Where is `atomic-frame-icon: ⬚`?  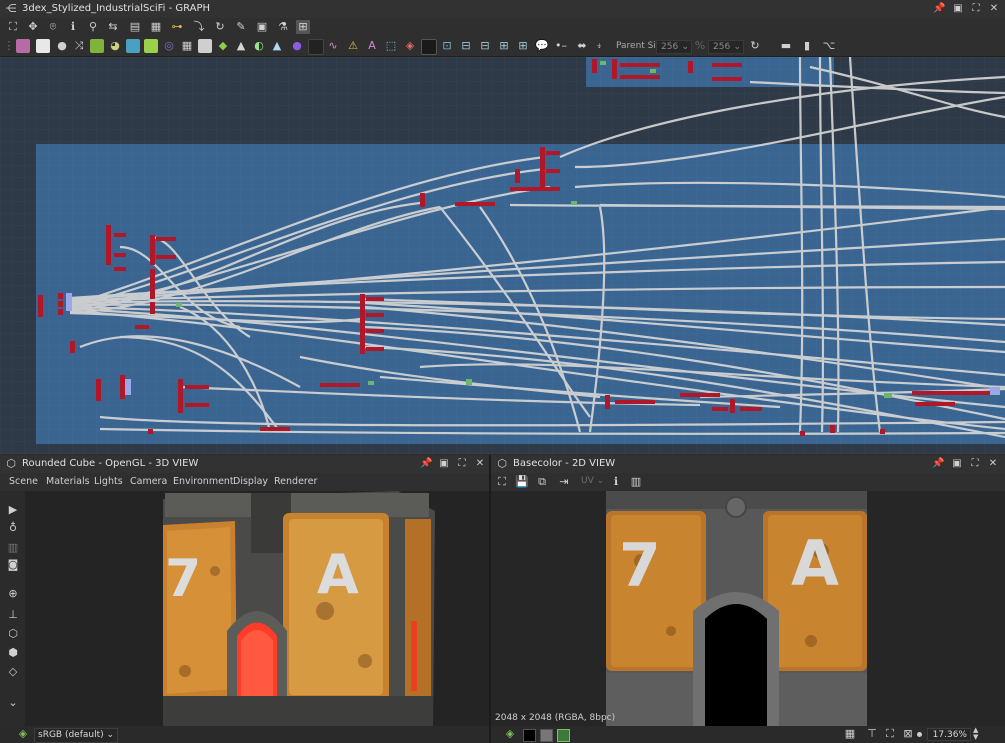 atomic-frame-icon: ⬚ is located at coordinates (391, 46).